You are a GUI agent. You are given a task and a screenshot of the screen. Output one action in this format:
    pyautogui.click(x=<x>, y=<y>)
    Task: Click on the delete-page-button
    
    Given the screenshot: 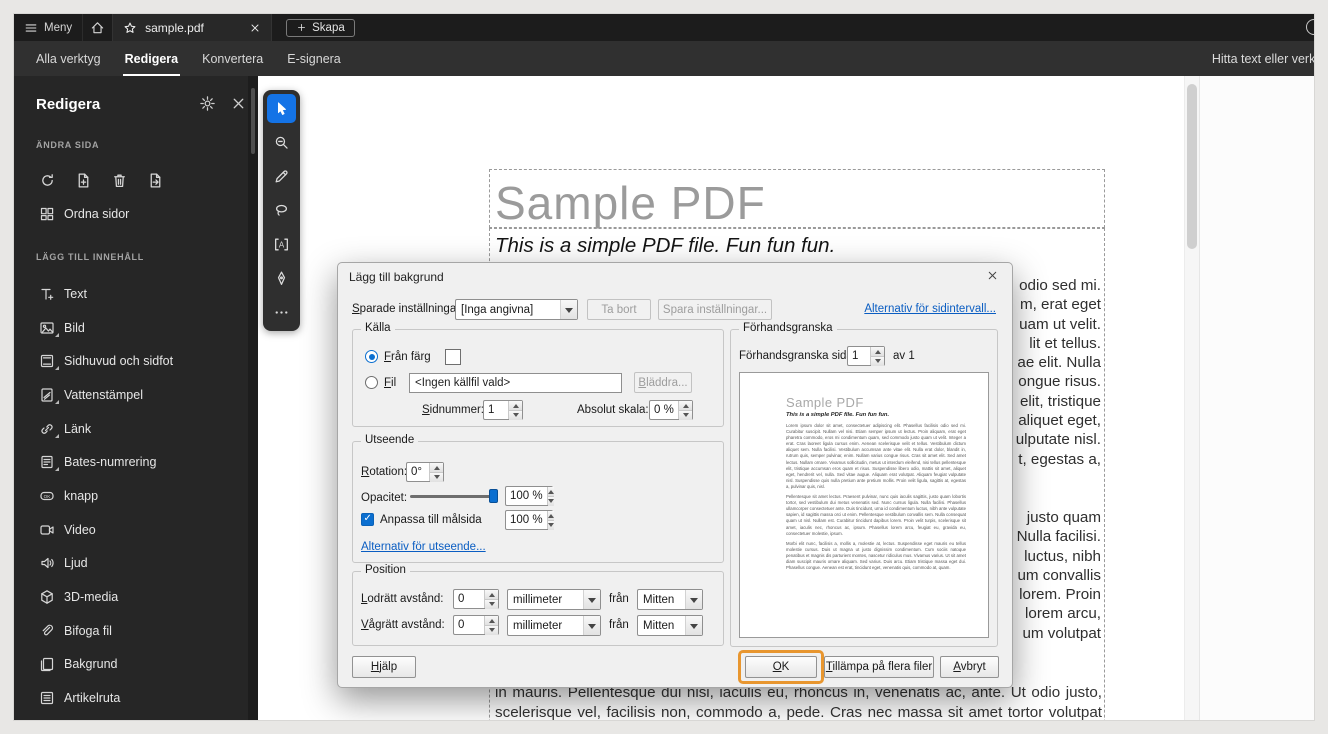 What is the action you would take?
    pyautogui.click(x=119, y=180)
    